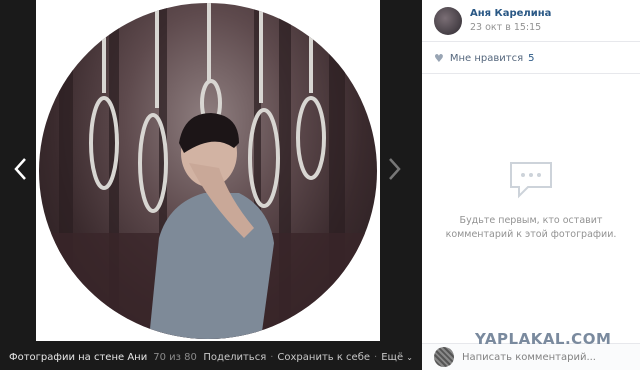 Image resolution: width=640 pixels, height=370 pixels. What do you see at coordinates (175, 357) in the screenshot?
I see `photo-counter: 70 из 80` at bounding box center [175, 357].